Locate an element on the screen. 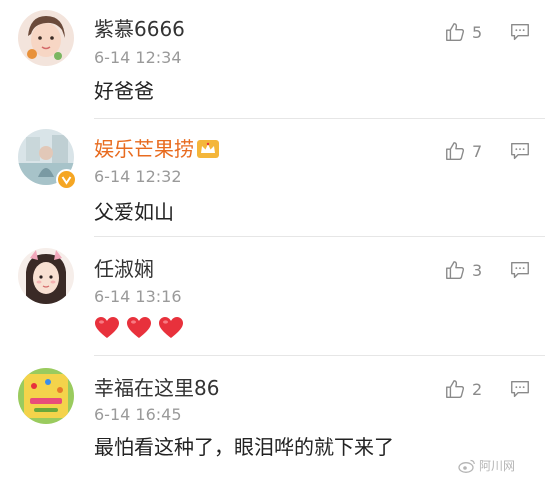  verified-badge-icon is located at coordinates (66, 179).